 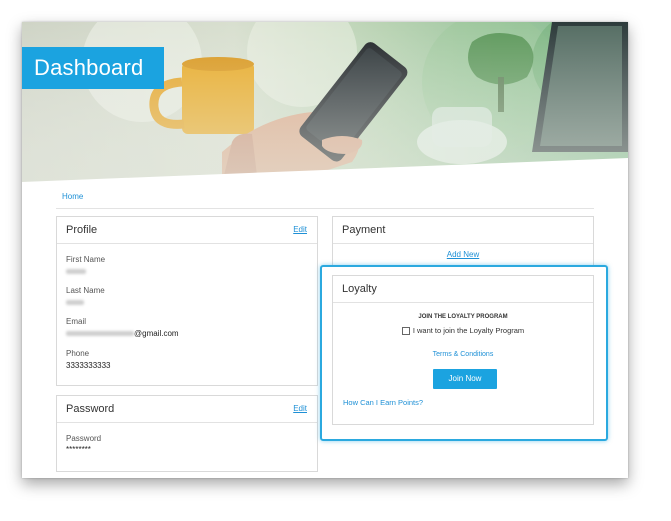 What do you see at coordinates (187, 433) in the screenshot?
I see `password-card: Password Edit Password ********` at bounding box center [187, 433].